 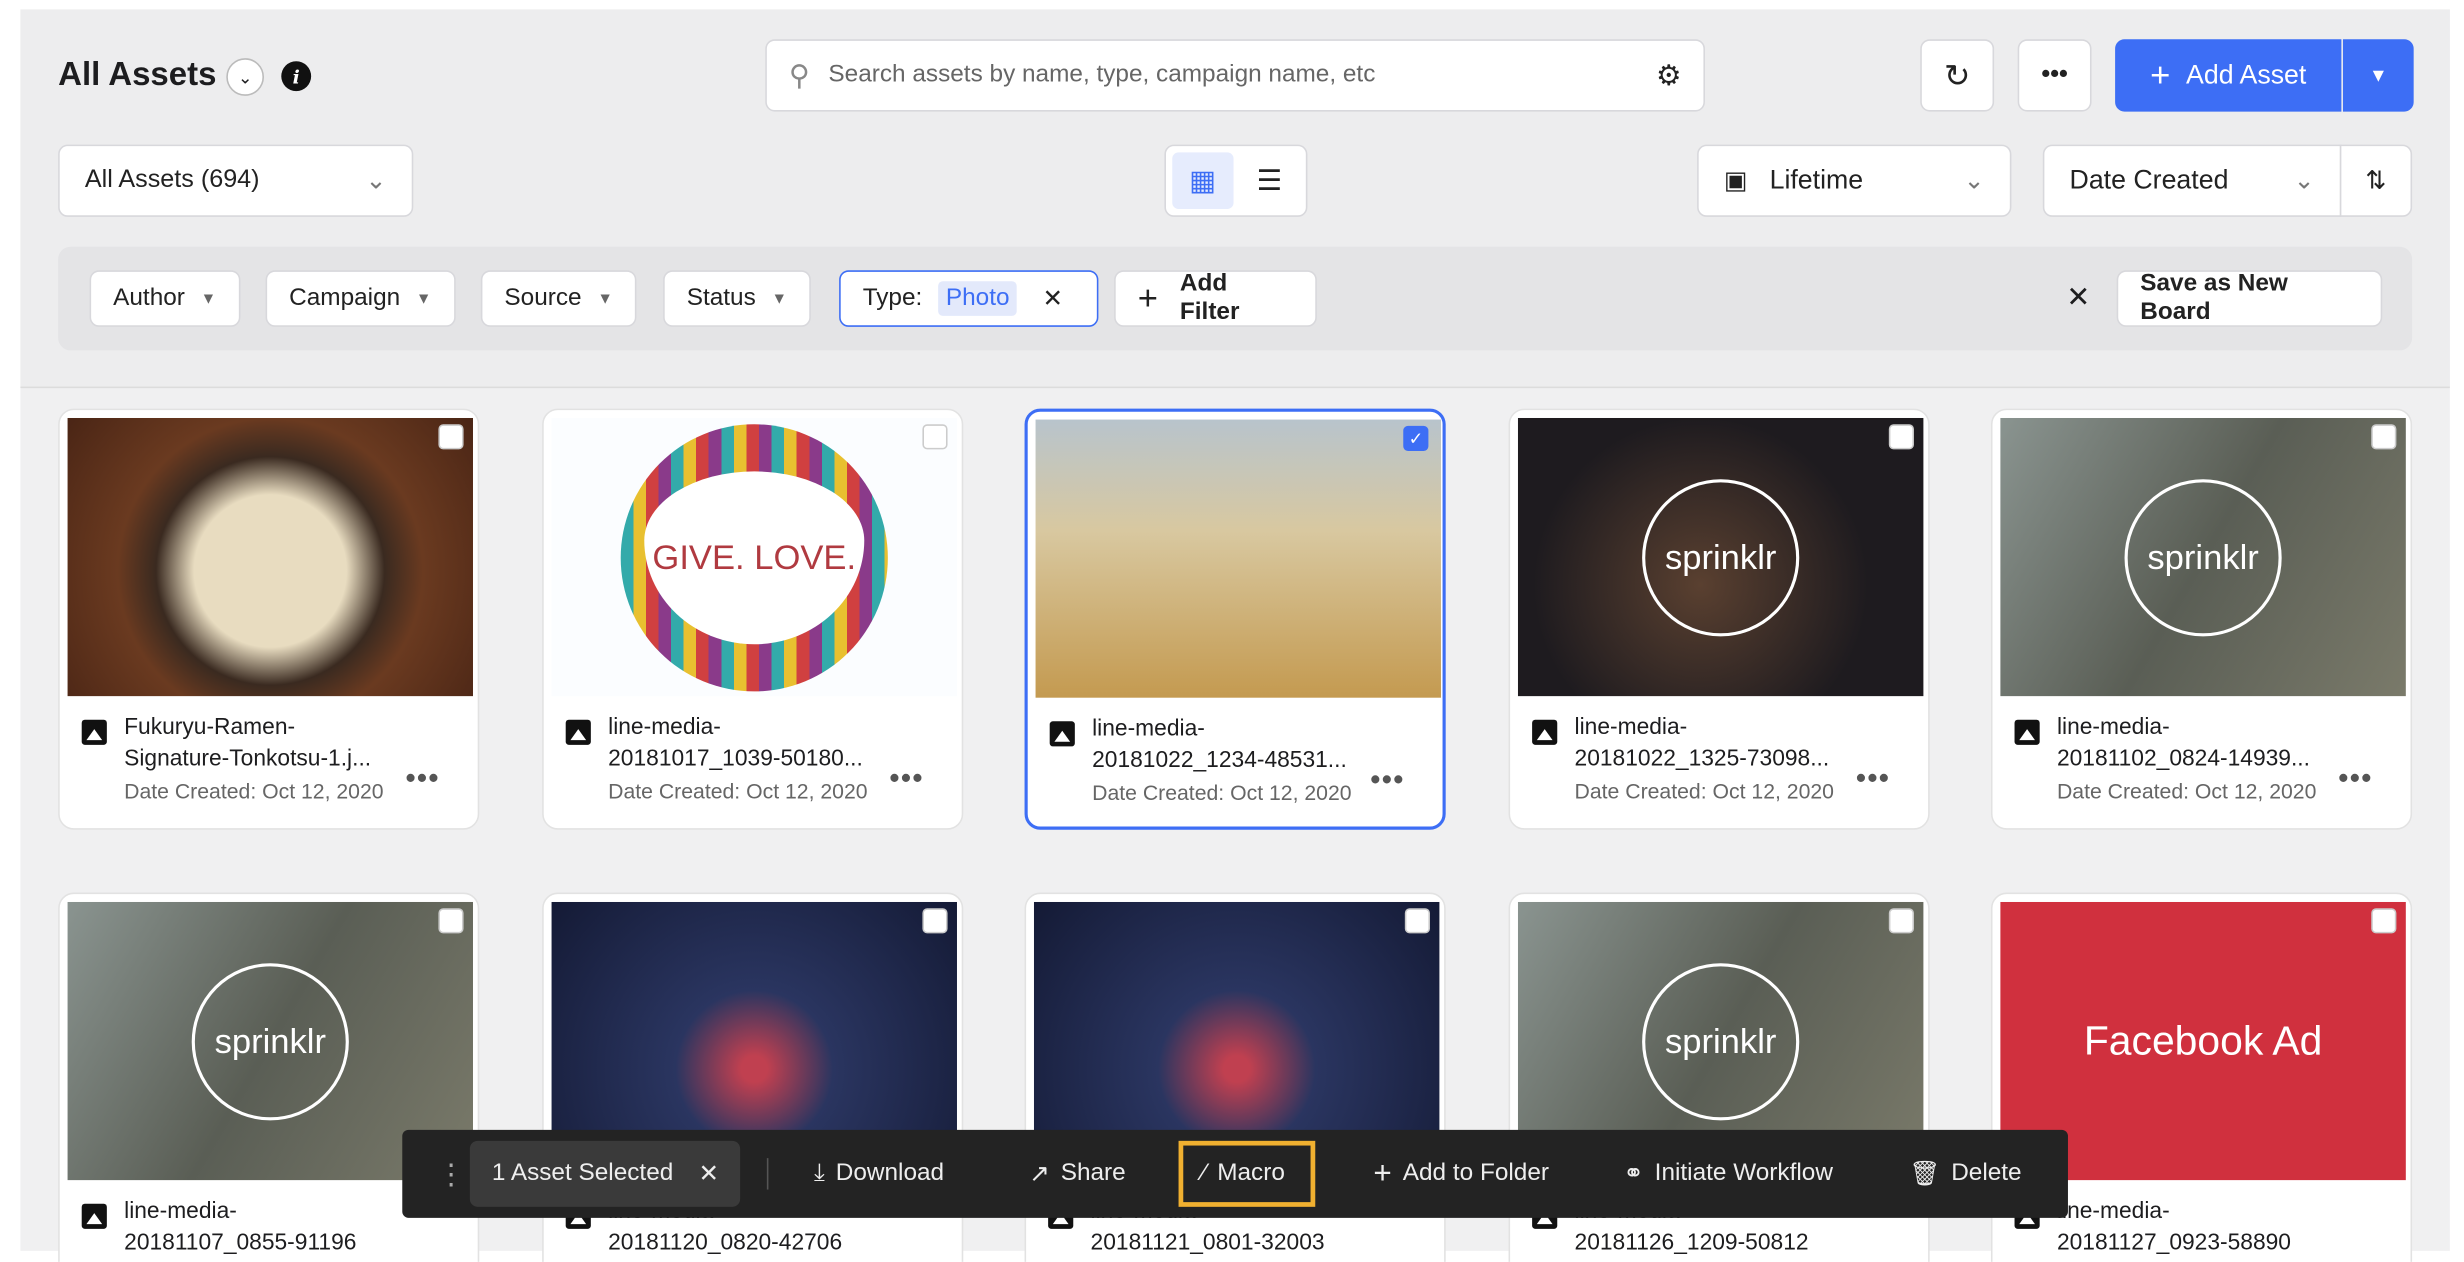 I want to click on more-options-button: •••, so click(x=2054, y=75).